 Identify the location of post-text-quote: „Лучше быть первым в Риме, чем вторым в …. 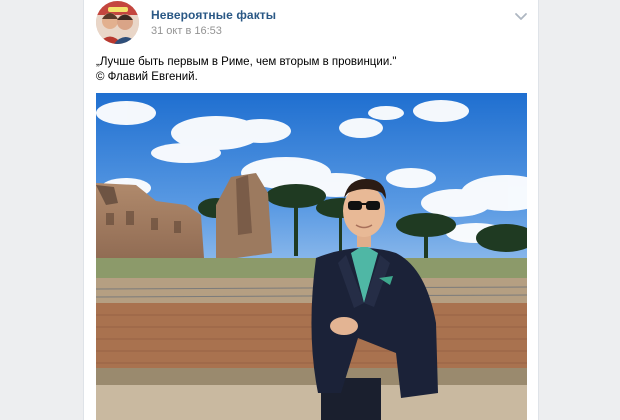
(246, 62).